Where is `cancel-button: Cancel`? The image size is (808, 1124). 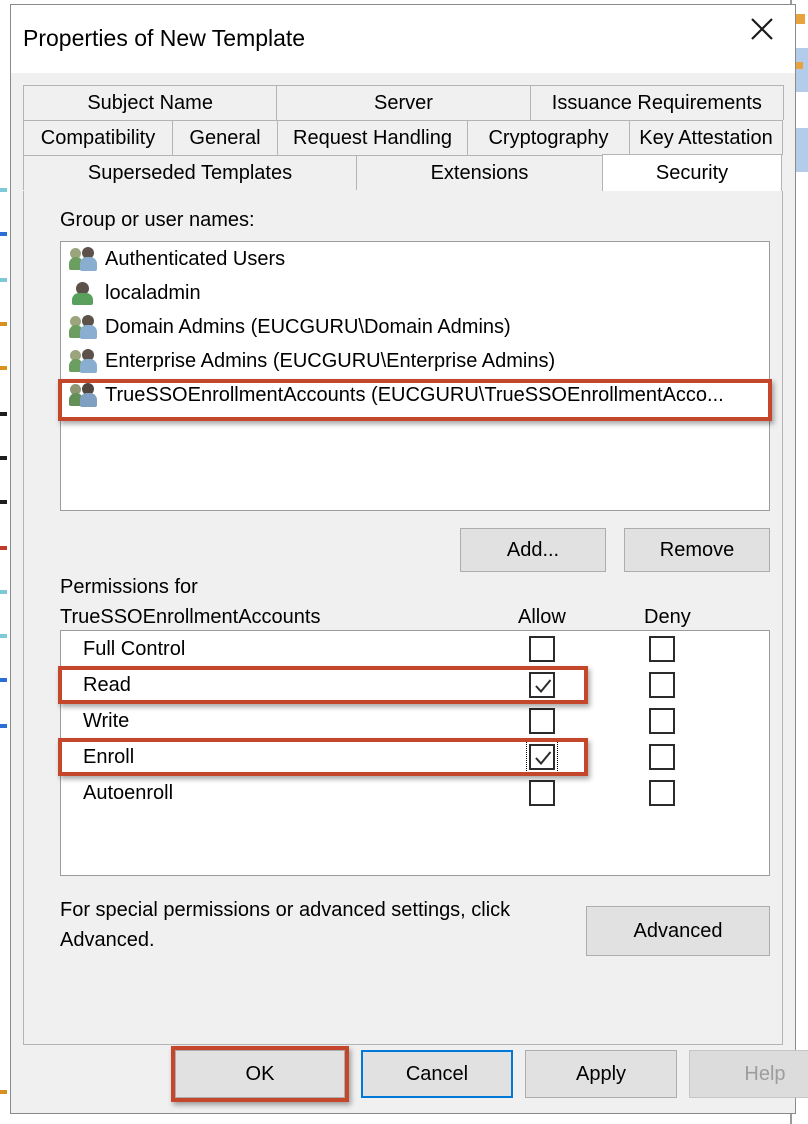 cancel-button: Cancel is located at coordinates (437, 1074).